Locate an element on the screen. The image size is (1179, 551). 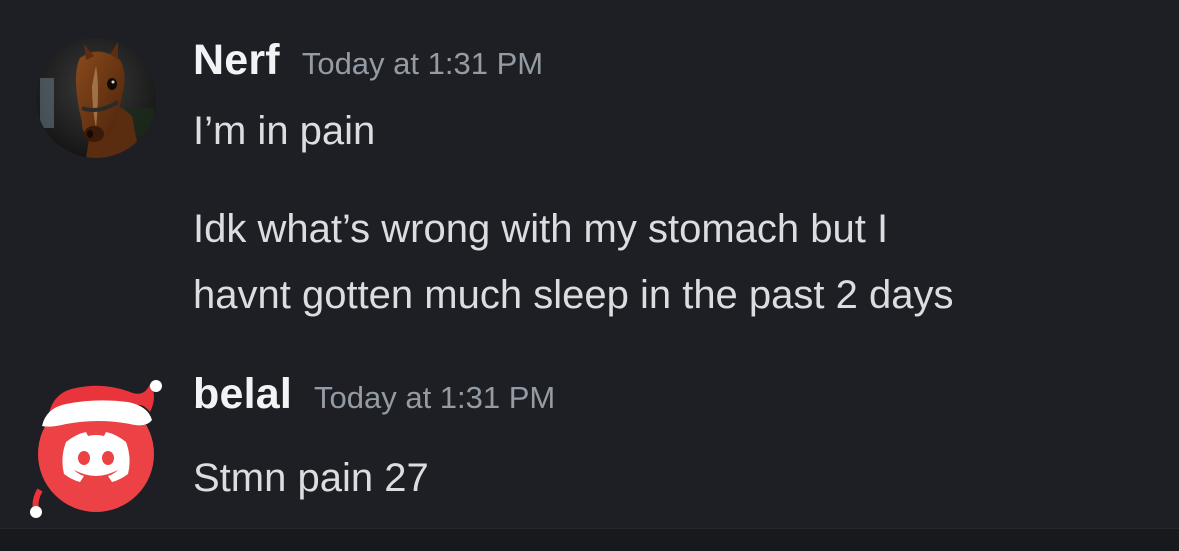
discord-santa-hat-avatar-icon is located at coordinates (96, 448).